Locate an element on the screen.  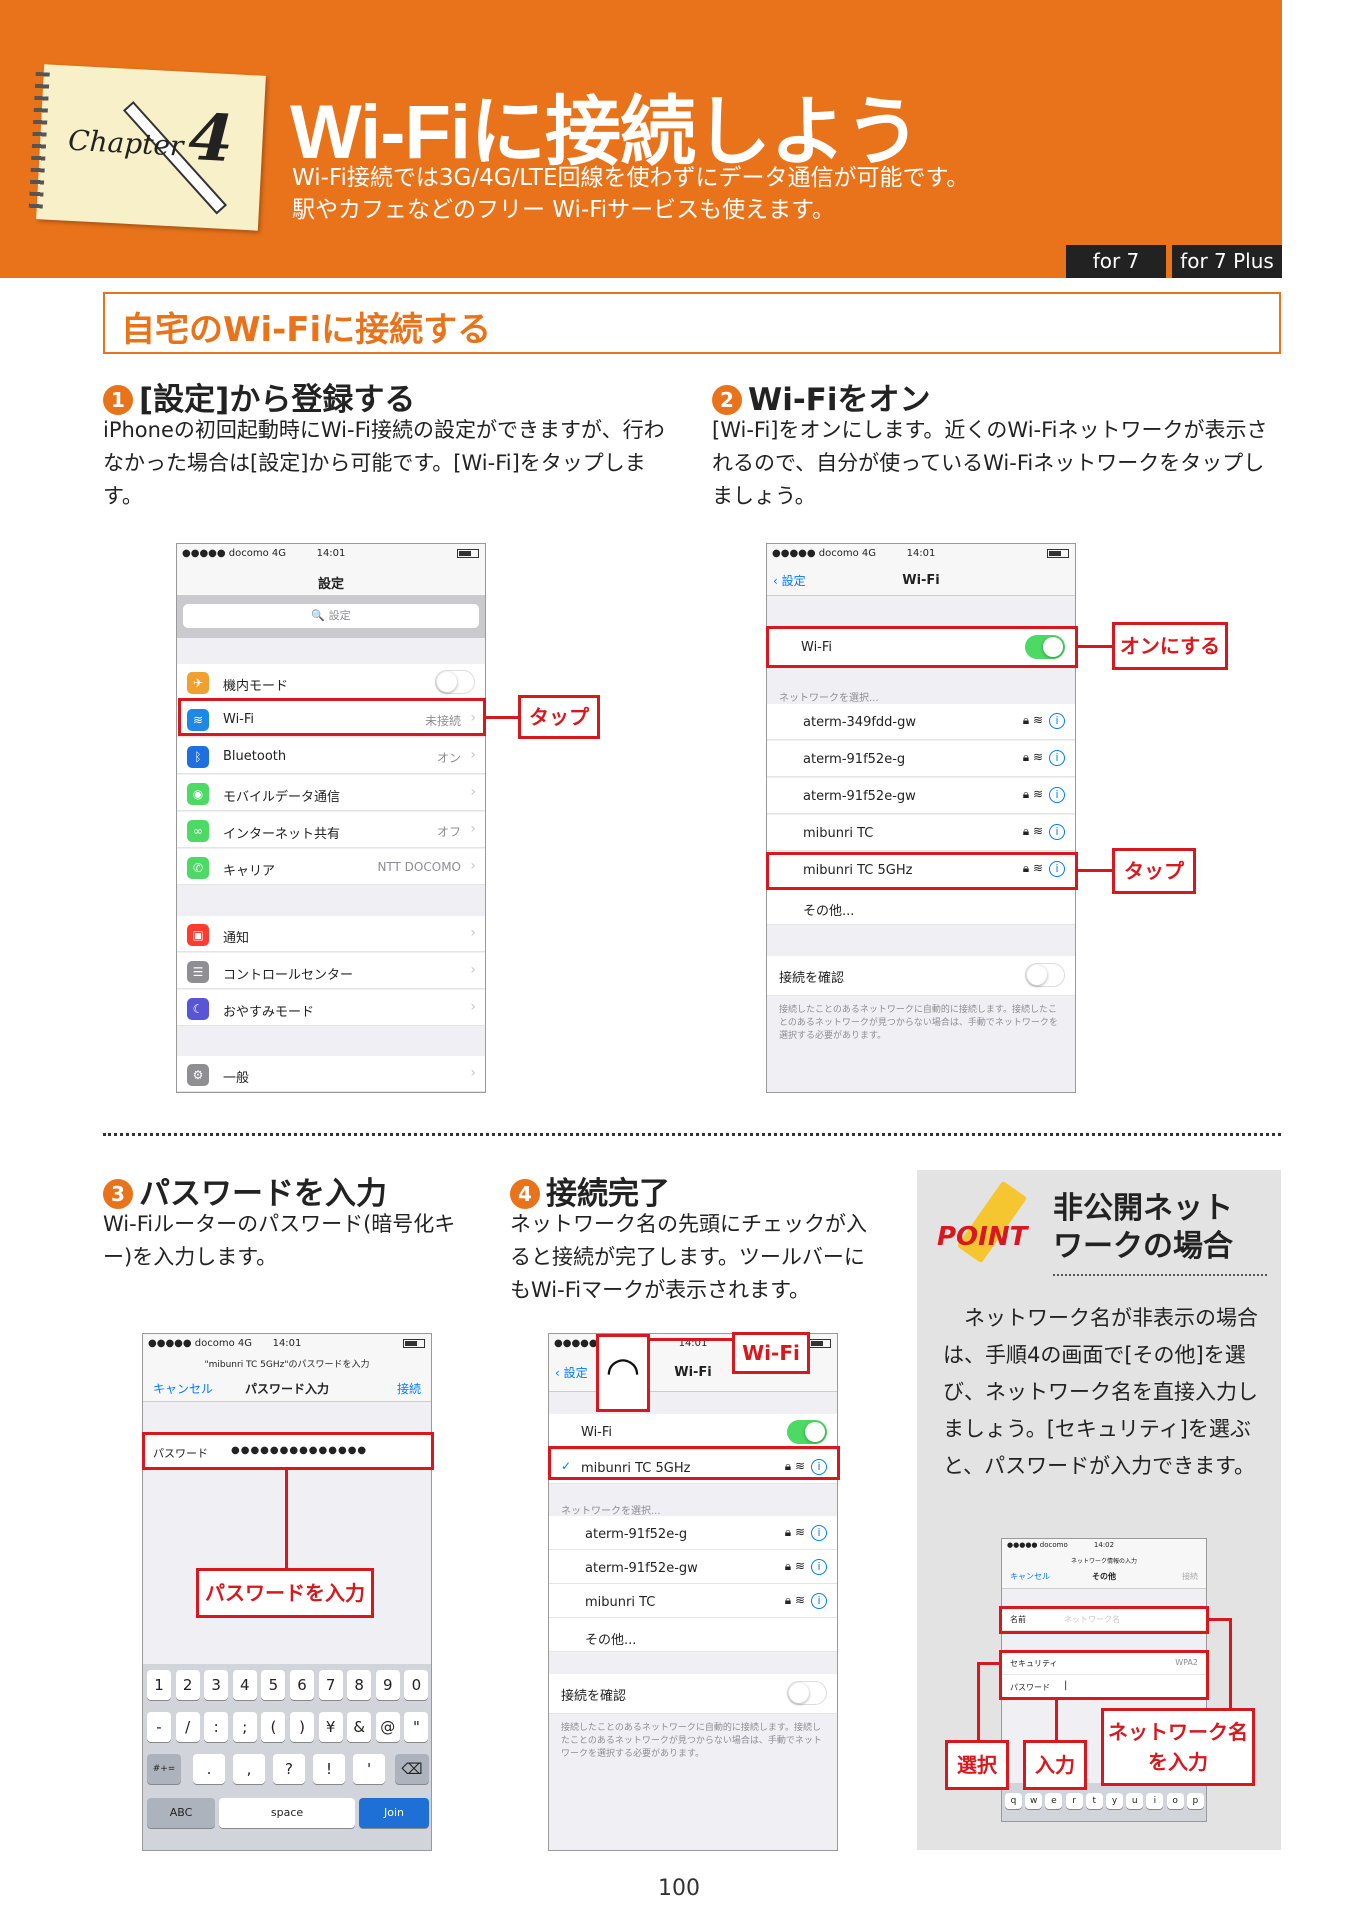
keyboard-key: @ is located at coordinates (387, 1727).